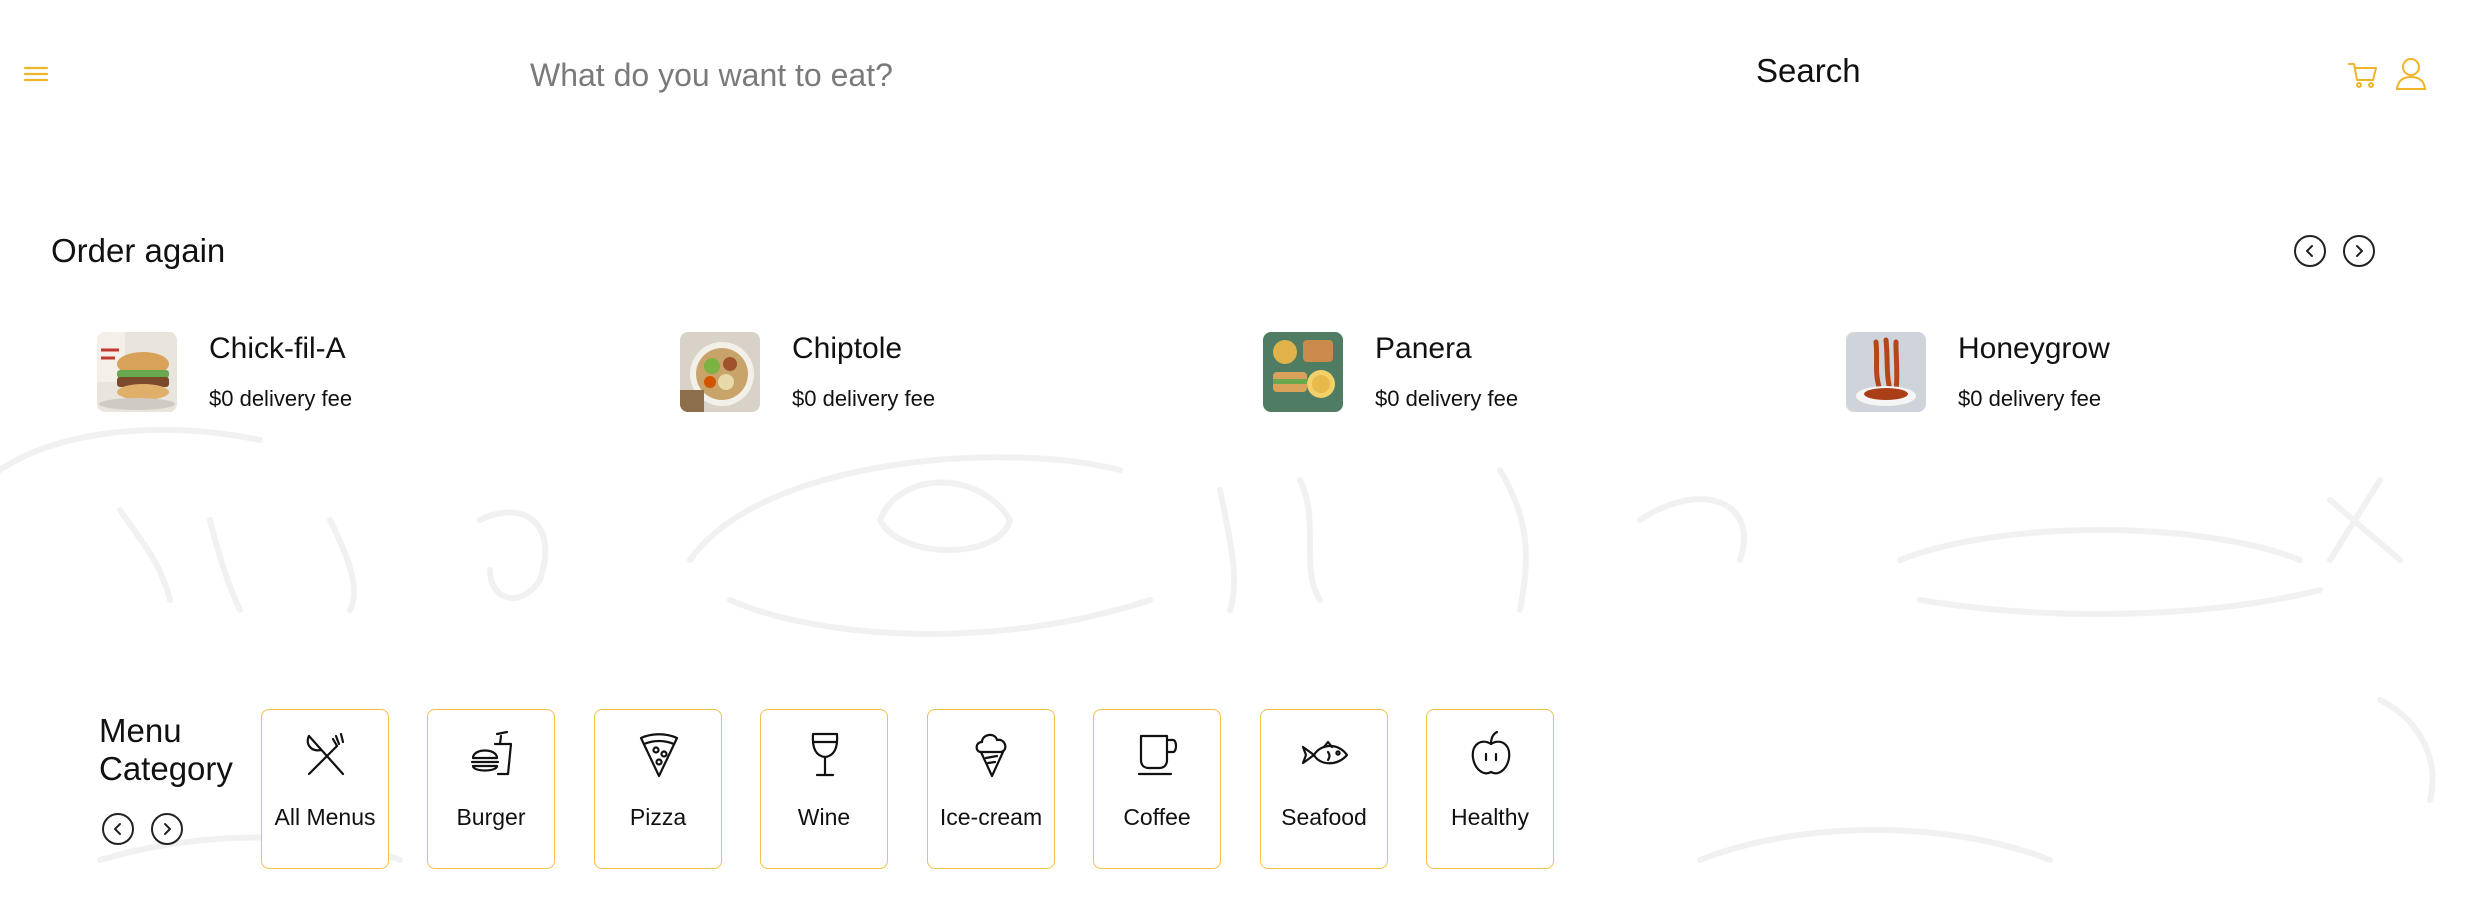 The image size is (2468, 912). Describe the element at coordinates (991, 755) in the screenshot. I see `ice-cream-icon` at that location.